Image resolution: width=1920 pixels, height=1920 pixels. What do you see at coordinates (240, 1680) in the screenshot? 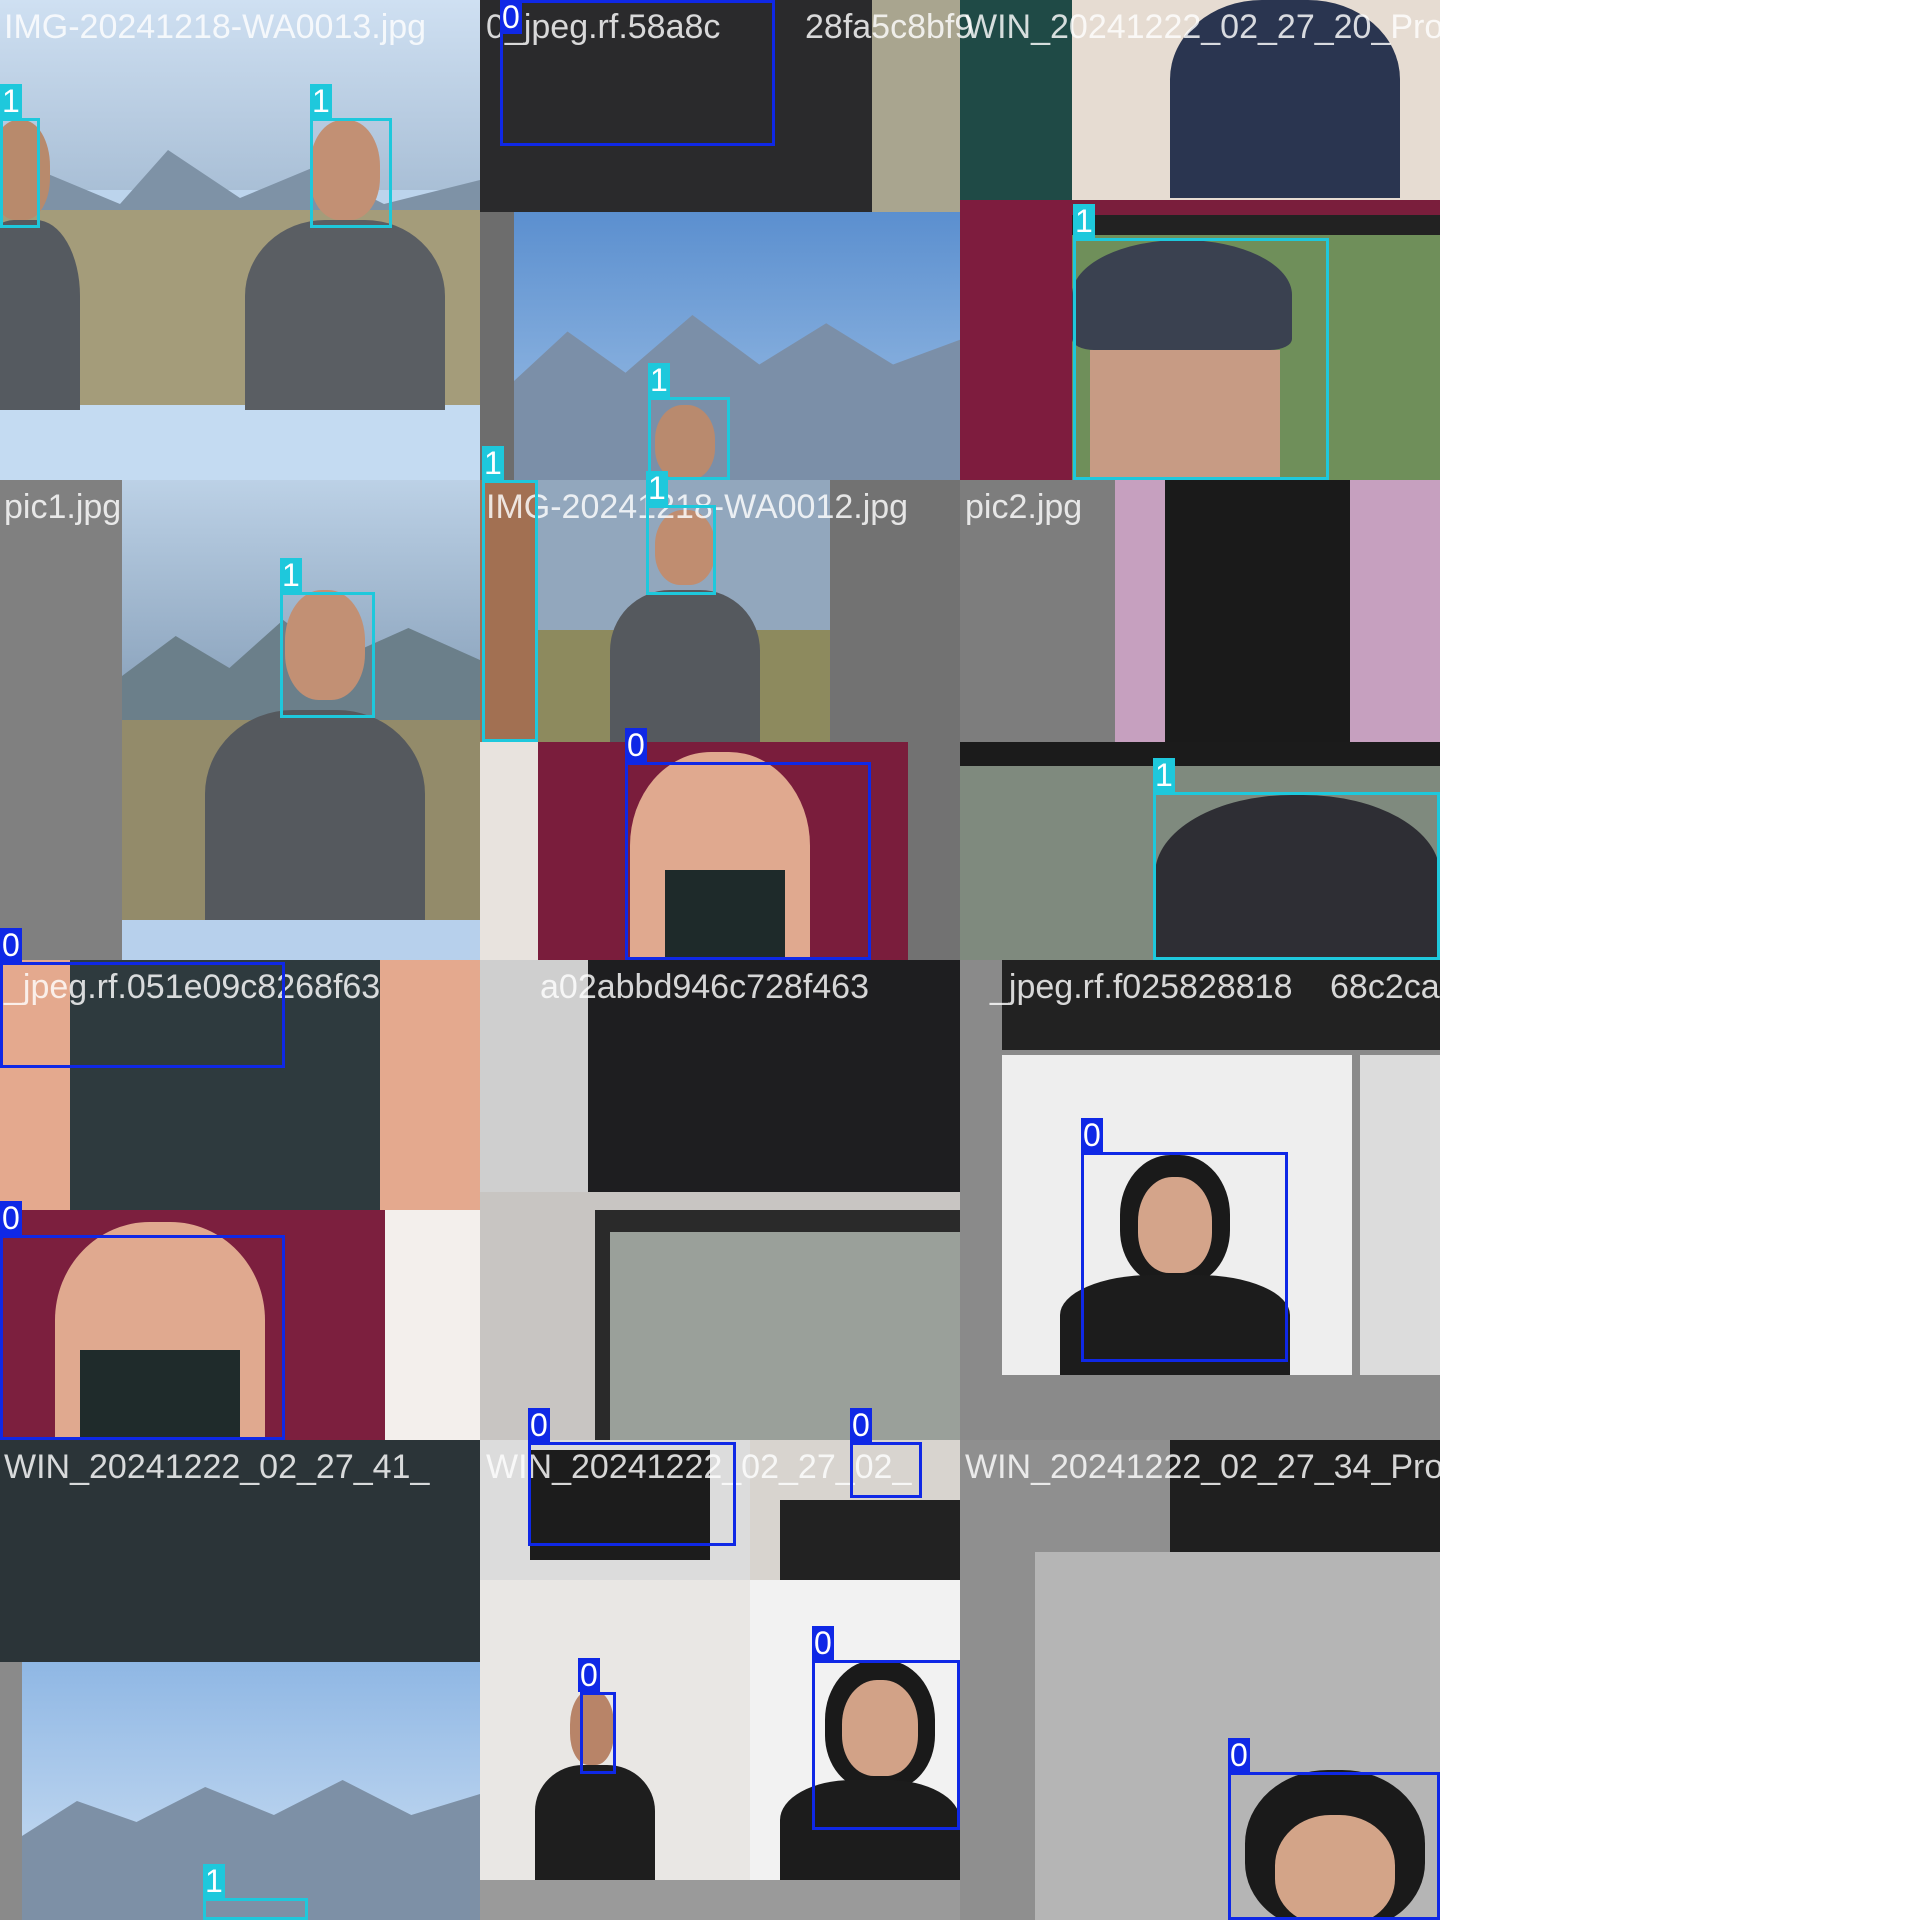
I see `tile-fabric-sky` at bounding box center [240, 1680].